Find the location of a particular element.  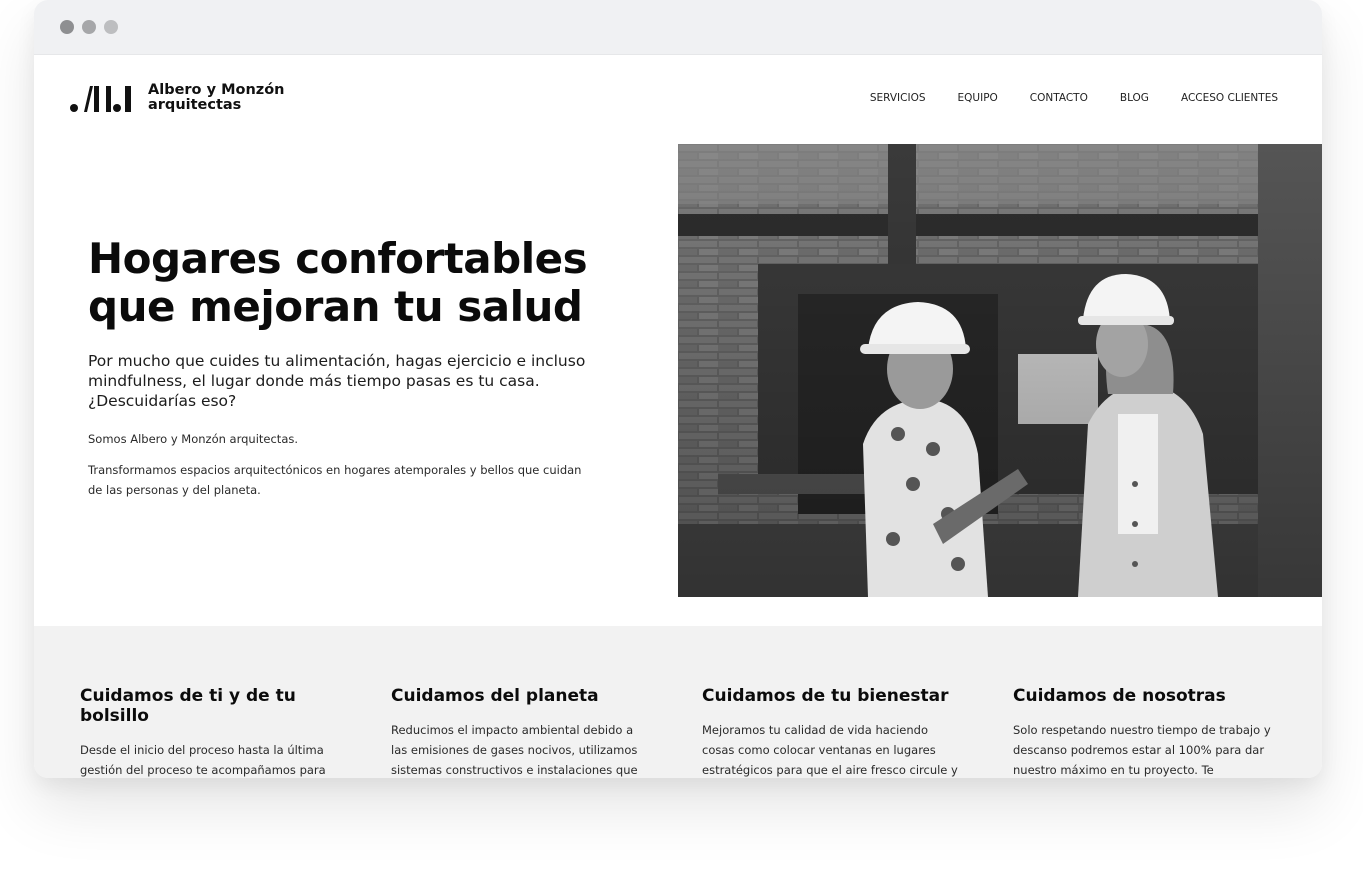

feature-title: Cuidamos de nosotras is located at coordinates (1119, 696).